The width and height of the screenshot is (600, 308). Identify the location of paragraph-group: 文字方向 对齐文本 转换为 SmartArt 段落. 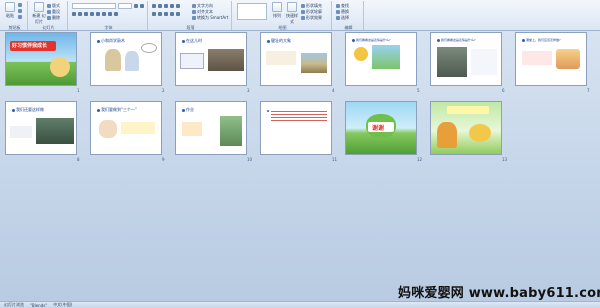
(191, 15).